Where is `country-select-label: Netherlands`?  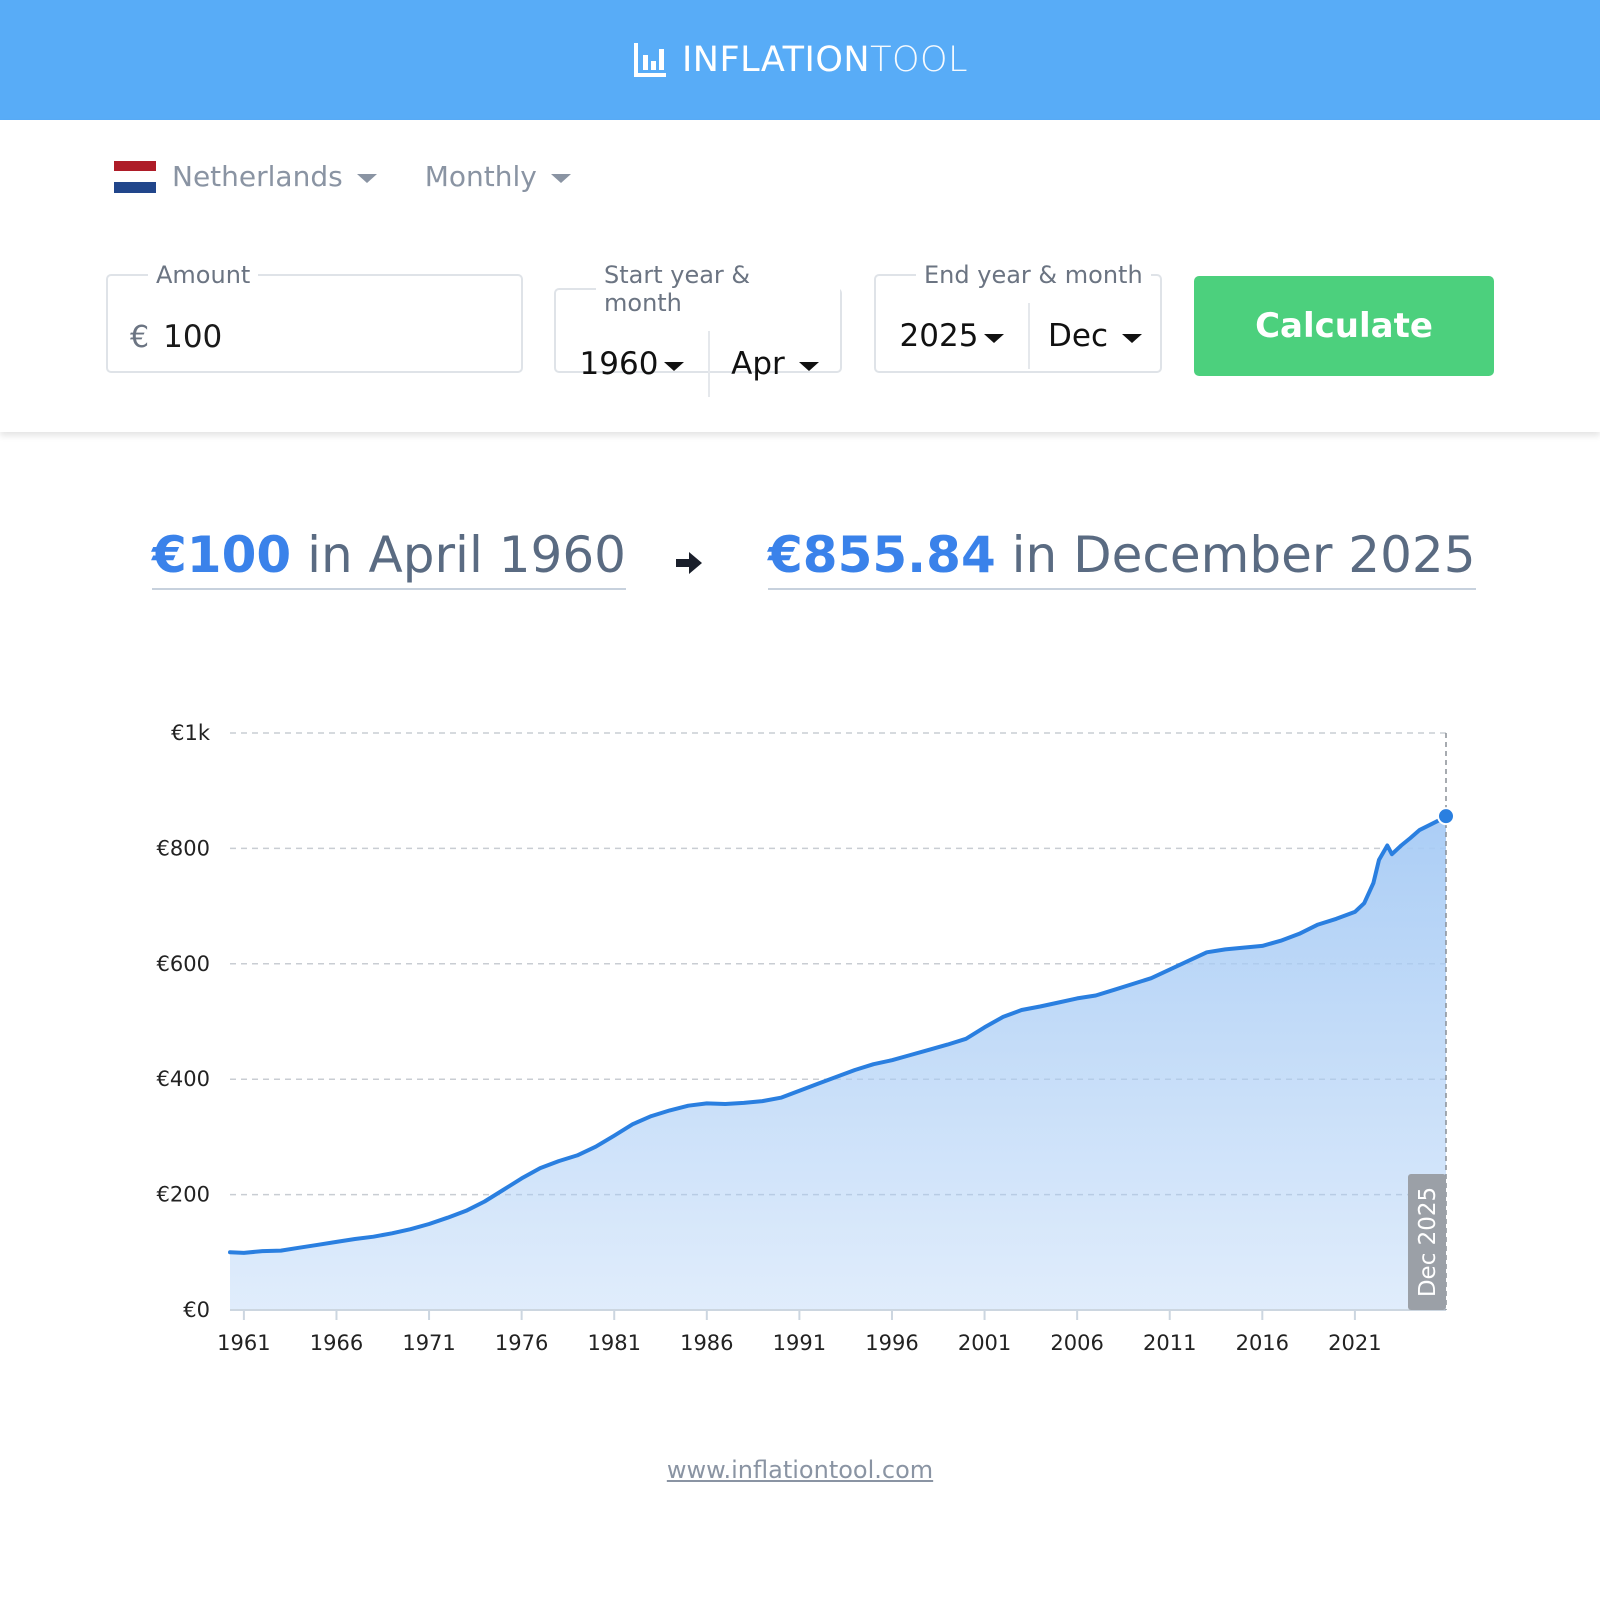 country-select-label: Netherlands is located at coordinates (257, 176).